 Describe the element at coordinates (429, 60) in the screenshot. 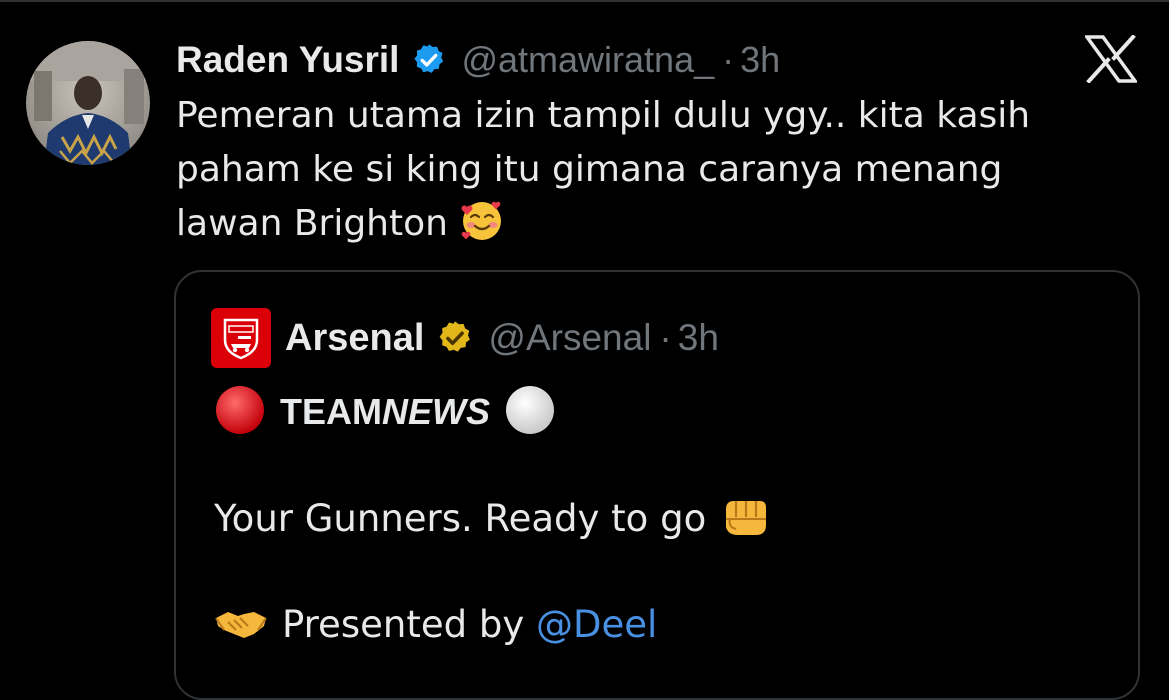

I see `verified-badge-icon` at that location.